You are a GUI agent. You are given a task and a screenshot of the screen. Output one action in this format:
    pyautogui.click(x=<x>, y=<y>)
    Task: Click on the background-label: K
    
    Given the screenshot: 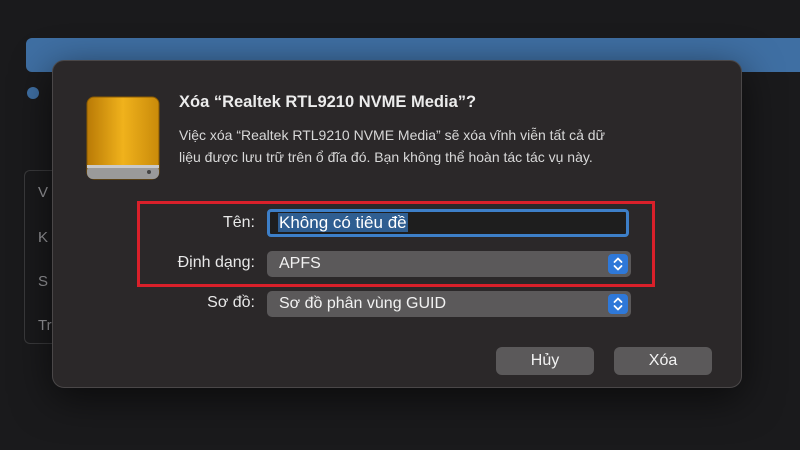 What is the action you would take?
    pyautogui.click(x=43, y=237)
    